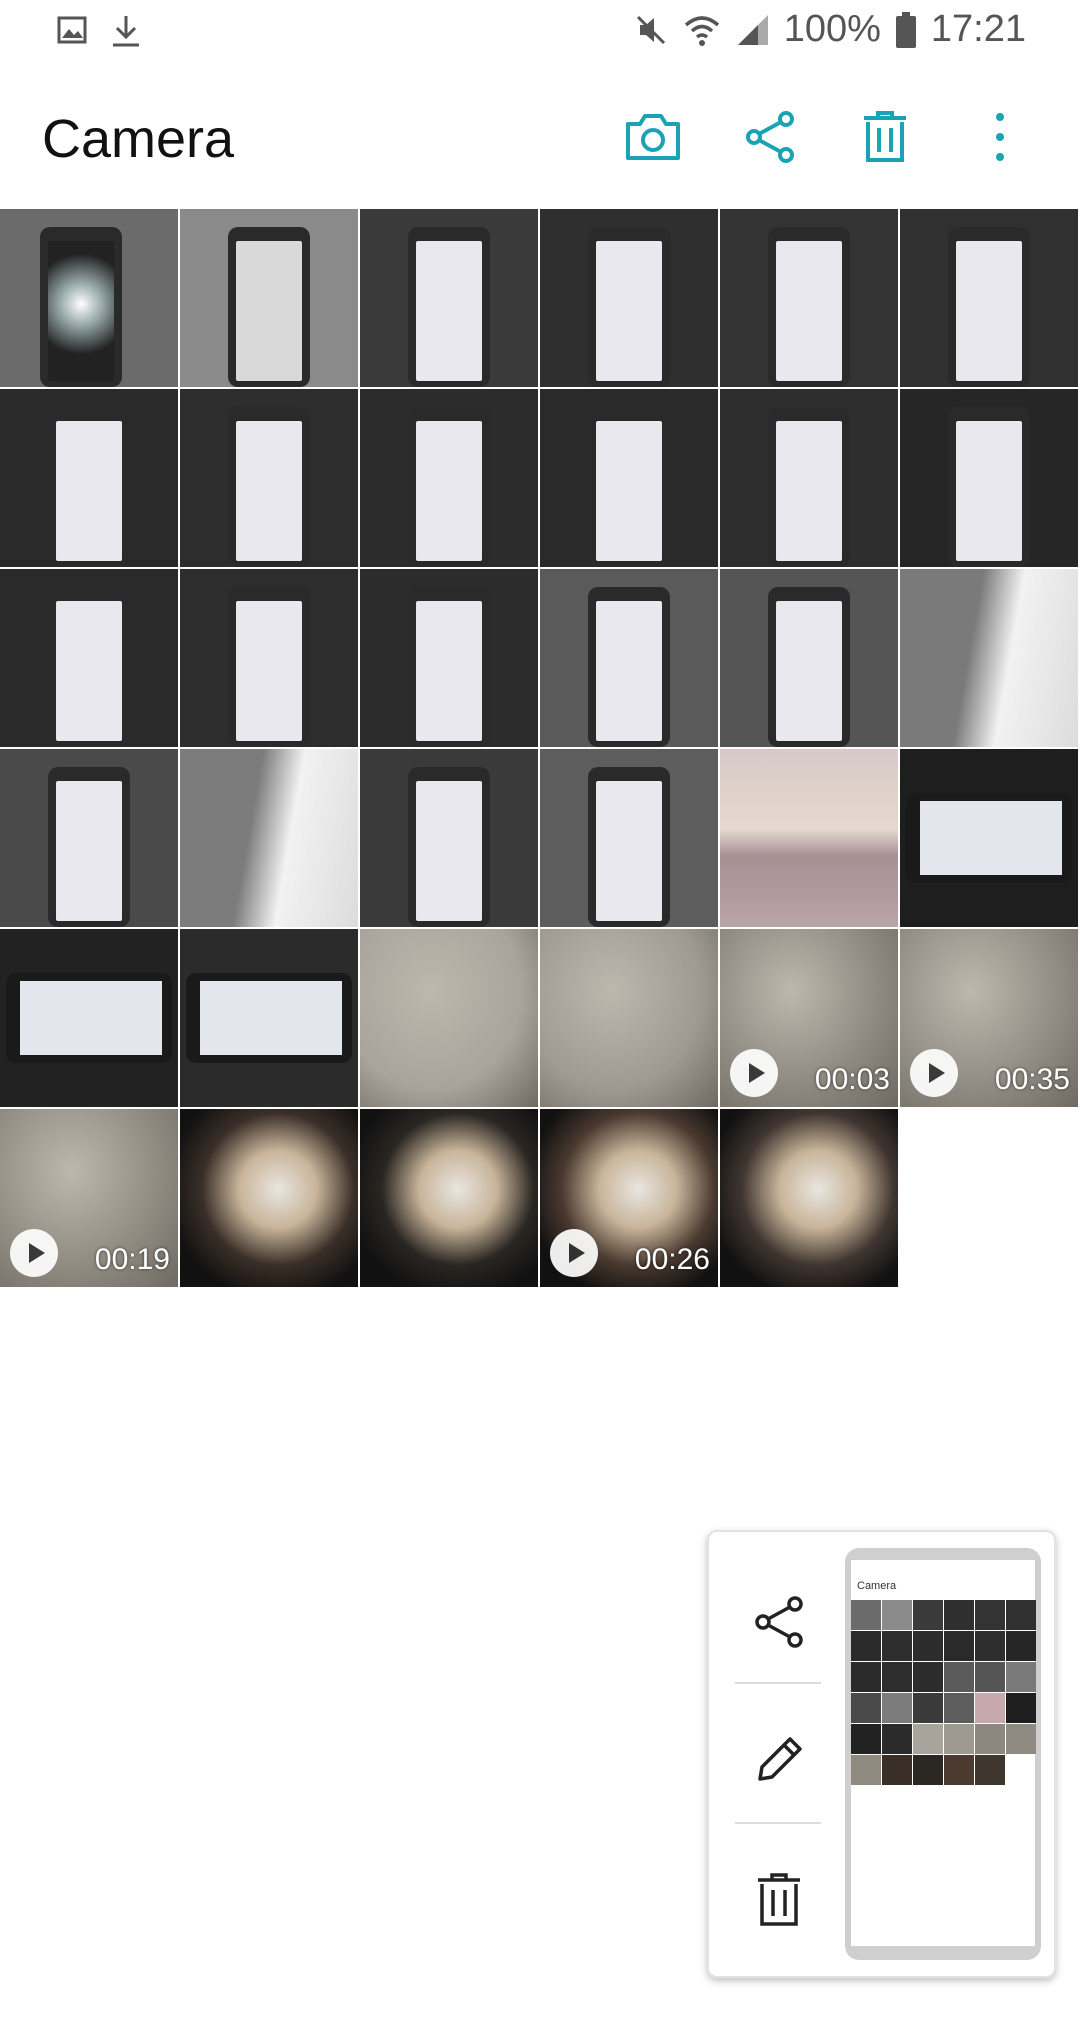 Image resolution: width=1080 pixels, height=2034 pixels. Describe the element at coordinates (89, 1198) in the screenshot. I see `video-thumbnail: 00:19` at that location.